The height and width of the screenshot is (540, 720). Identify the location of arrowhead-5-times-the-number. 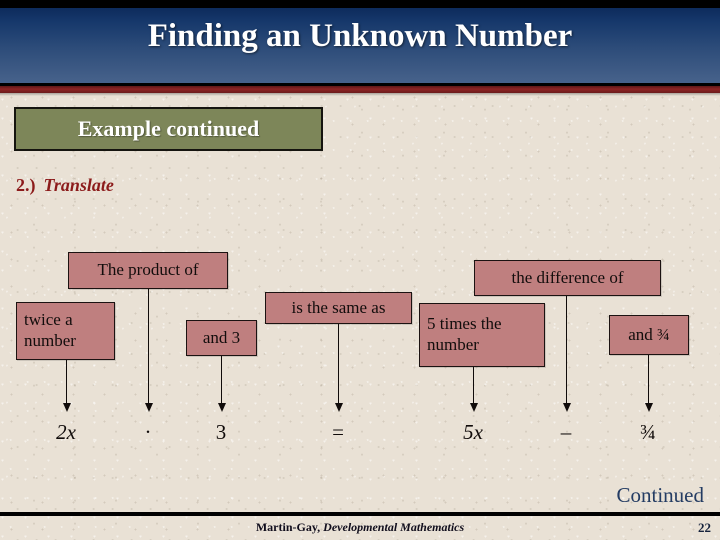
(473, 407).